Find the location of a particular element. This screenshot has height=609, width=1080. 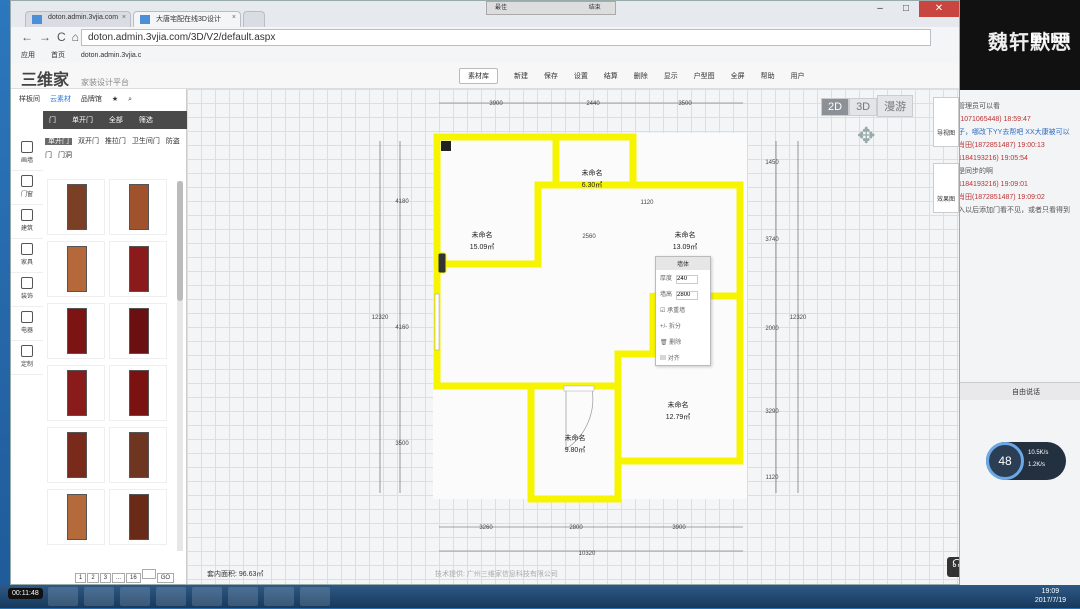

star-icon: ★ is located at coordinates (115, 99).